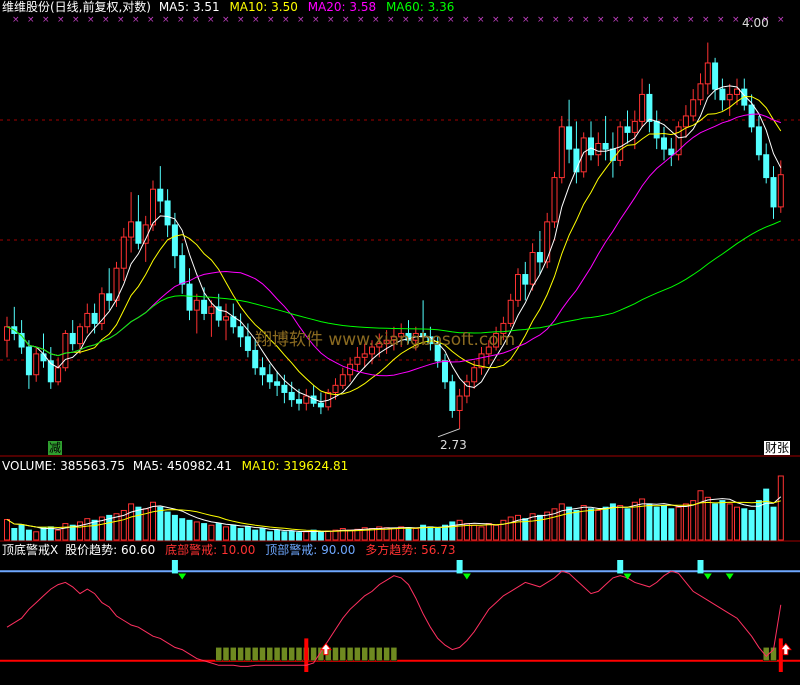 This screenshot has width=800, height=685. I want to click on vol-ma5-label: MA5:, so click(148, 466).